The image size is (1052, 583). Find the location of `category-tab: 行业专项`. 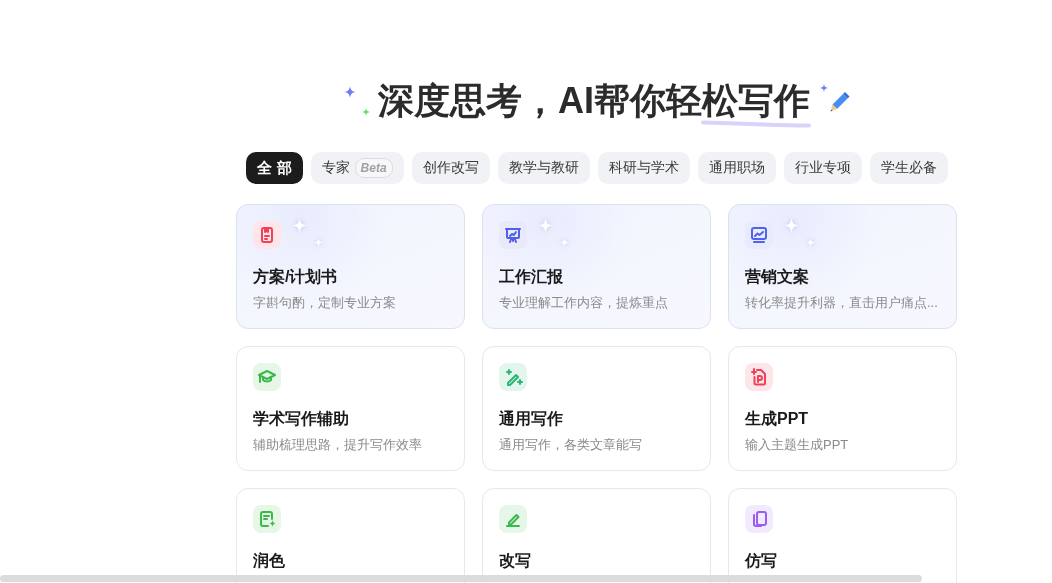

category-tab: 行业专项 is located at coordinates (822, 168).